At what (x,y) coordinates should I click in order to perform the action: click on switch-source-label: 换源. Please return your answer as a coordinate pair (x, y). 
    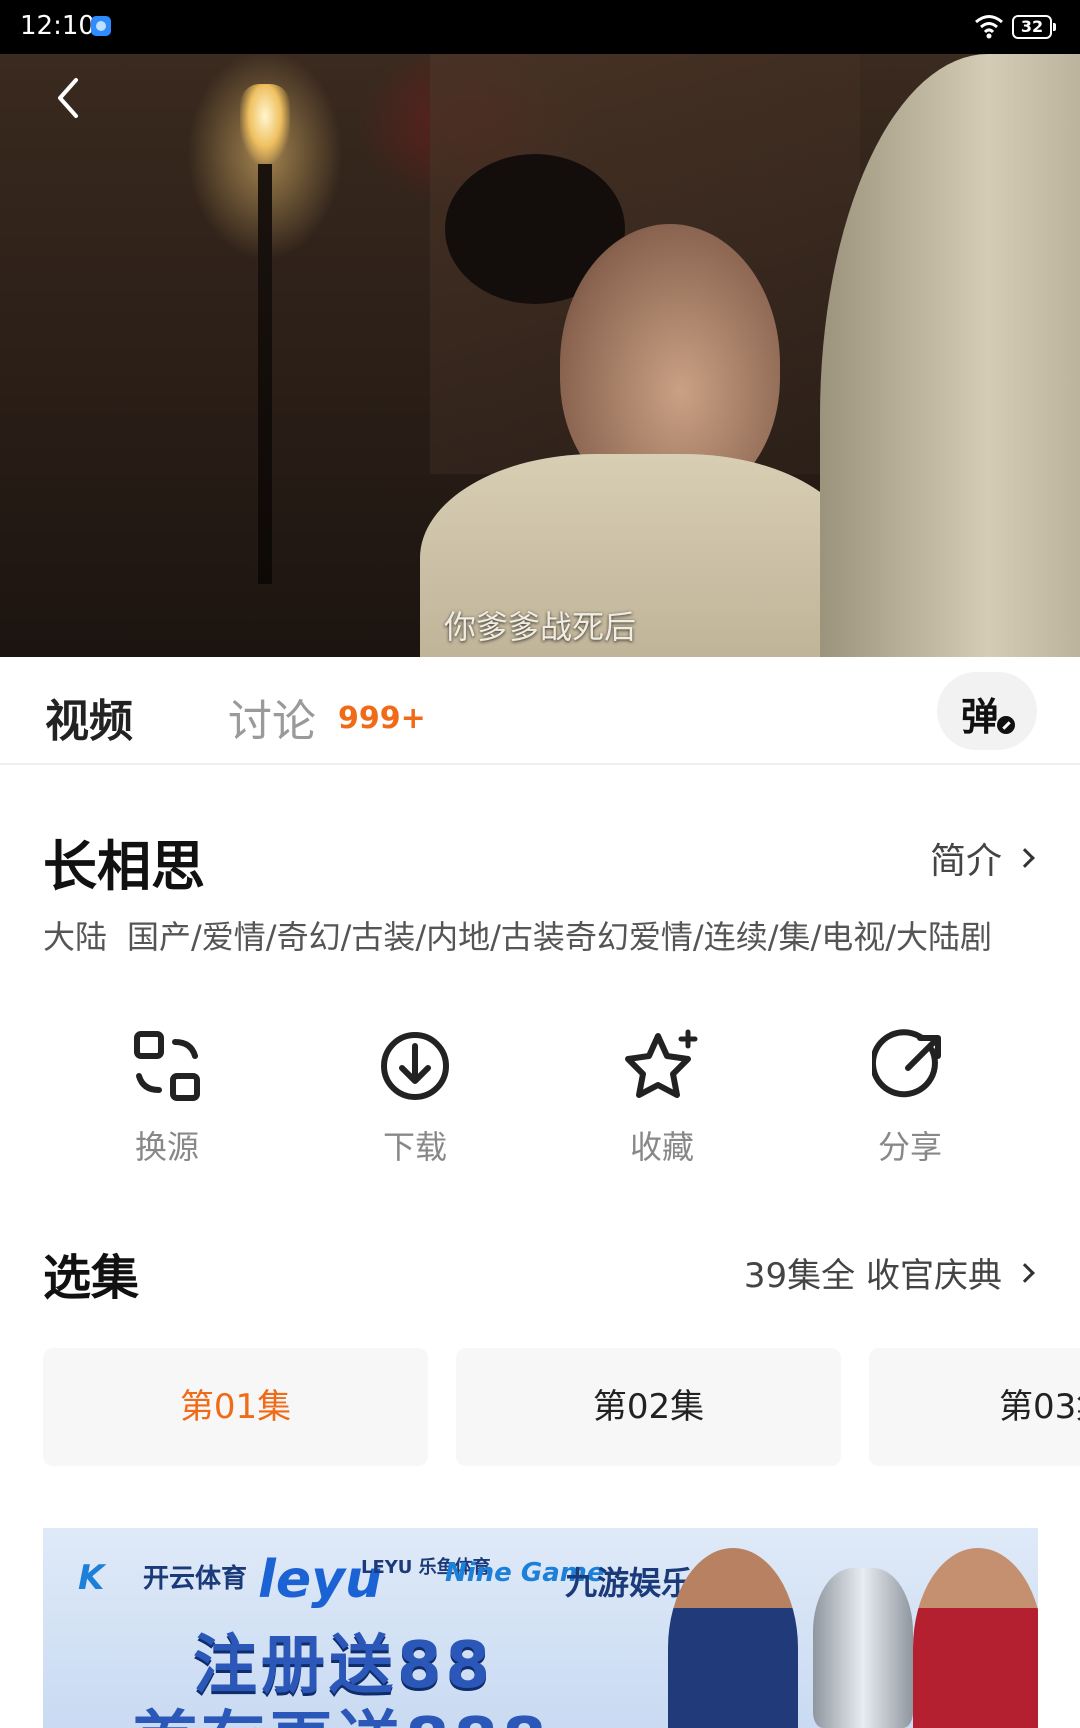
    Looking at the image, I should click on (166, 1147).